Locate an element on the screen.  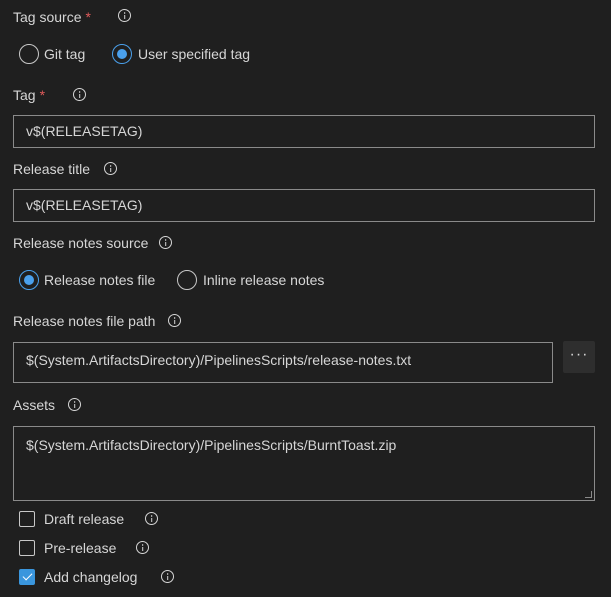
radio-user-specified-tag is located at coordinates (122, 54).